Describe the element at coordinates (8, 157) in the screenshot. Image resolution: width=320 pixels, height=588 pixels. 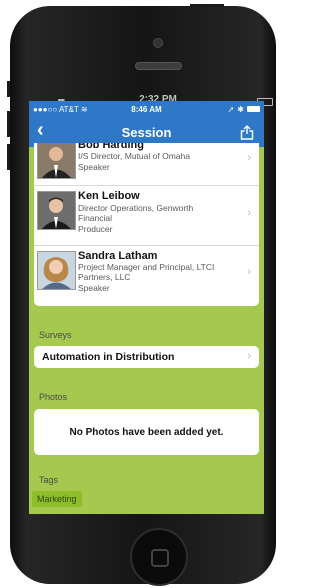
I see `volume-down-button` at that location.